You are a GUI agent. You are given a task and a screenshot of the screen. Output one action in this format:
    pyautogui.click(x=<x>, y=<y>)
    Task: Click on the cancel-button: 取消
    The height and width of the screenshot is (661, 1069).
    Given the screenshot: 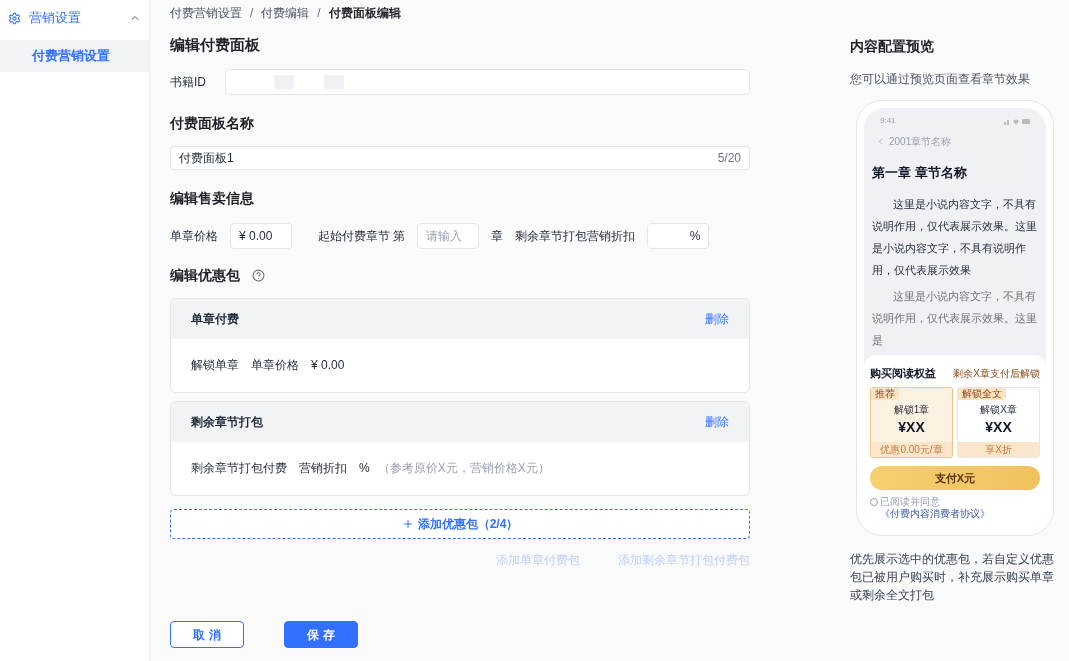 What is the action you would take?
    pyautogui.click(x=207, y=634)
    